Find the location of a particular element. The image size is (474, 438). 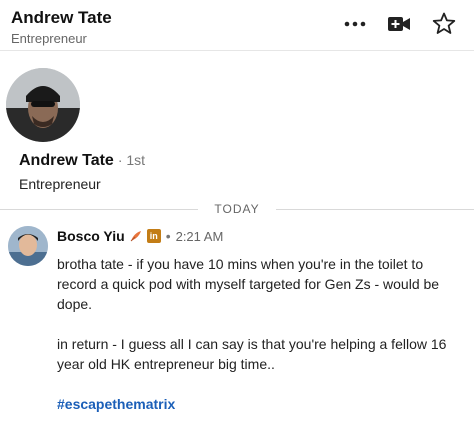

conversation-header: Andrew Tate Entrepreneur is located at coordinates (237, 25).